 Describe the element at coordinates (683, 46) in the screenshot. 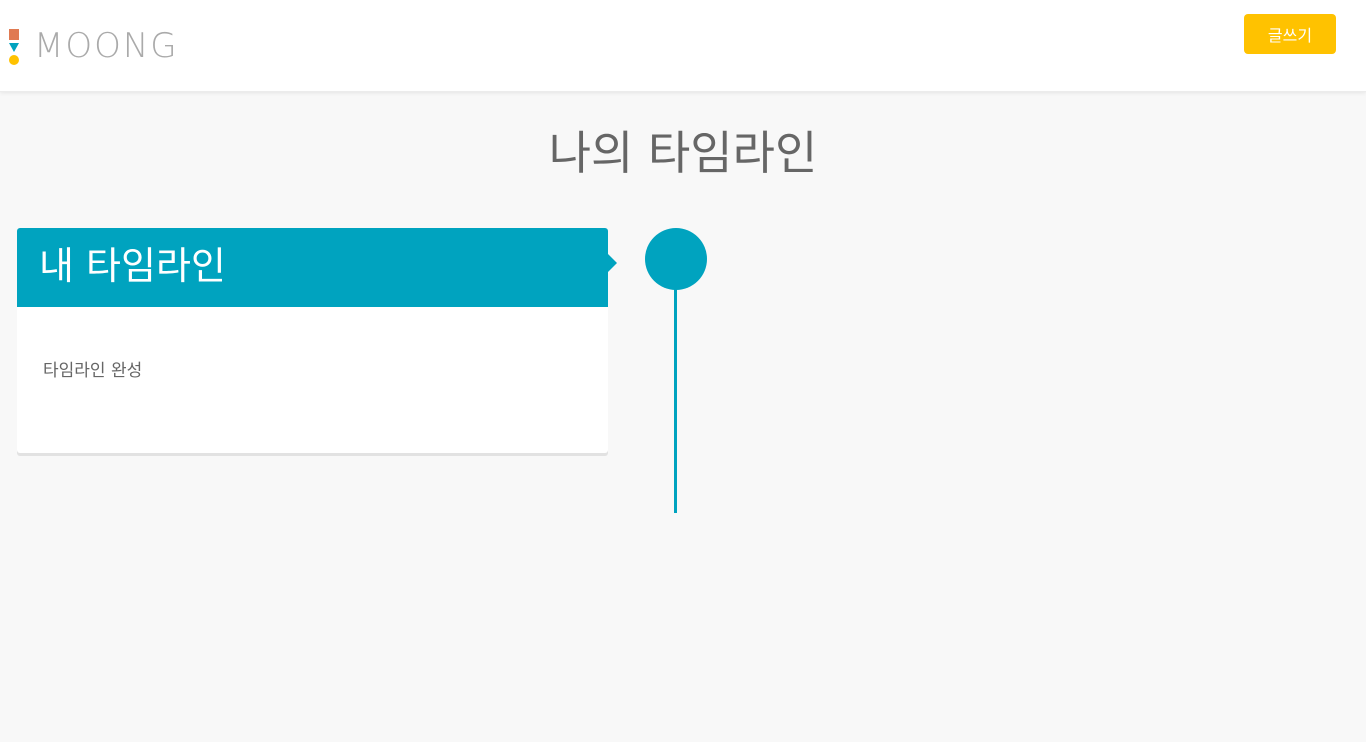

I see `top-header: MOONG 글쓰기` at that location.